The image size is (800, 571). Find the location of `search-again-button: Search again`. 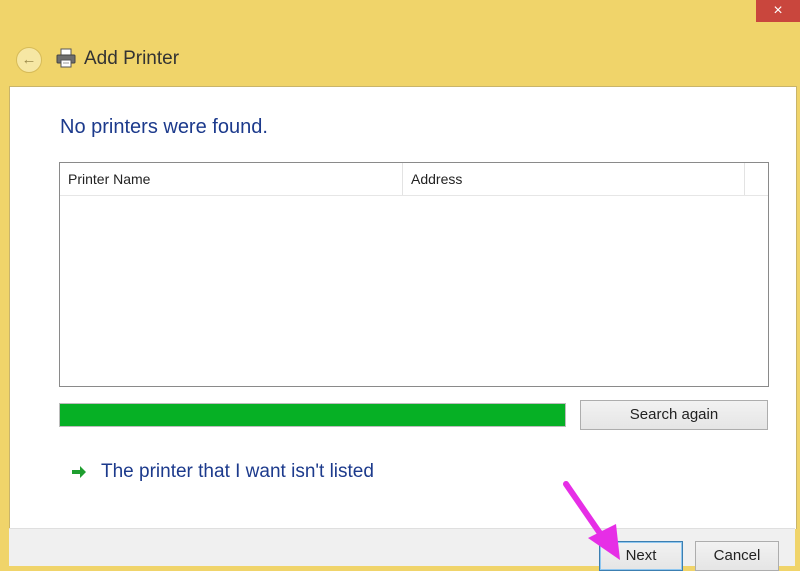

search-again-button: Search again is located at coordinates (674, 415).